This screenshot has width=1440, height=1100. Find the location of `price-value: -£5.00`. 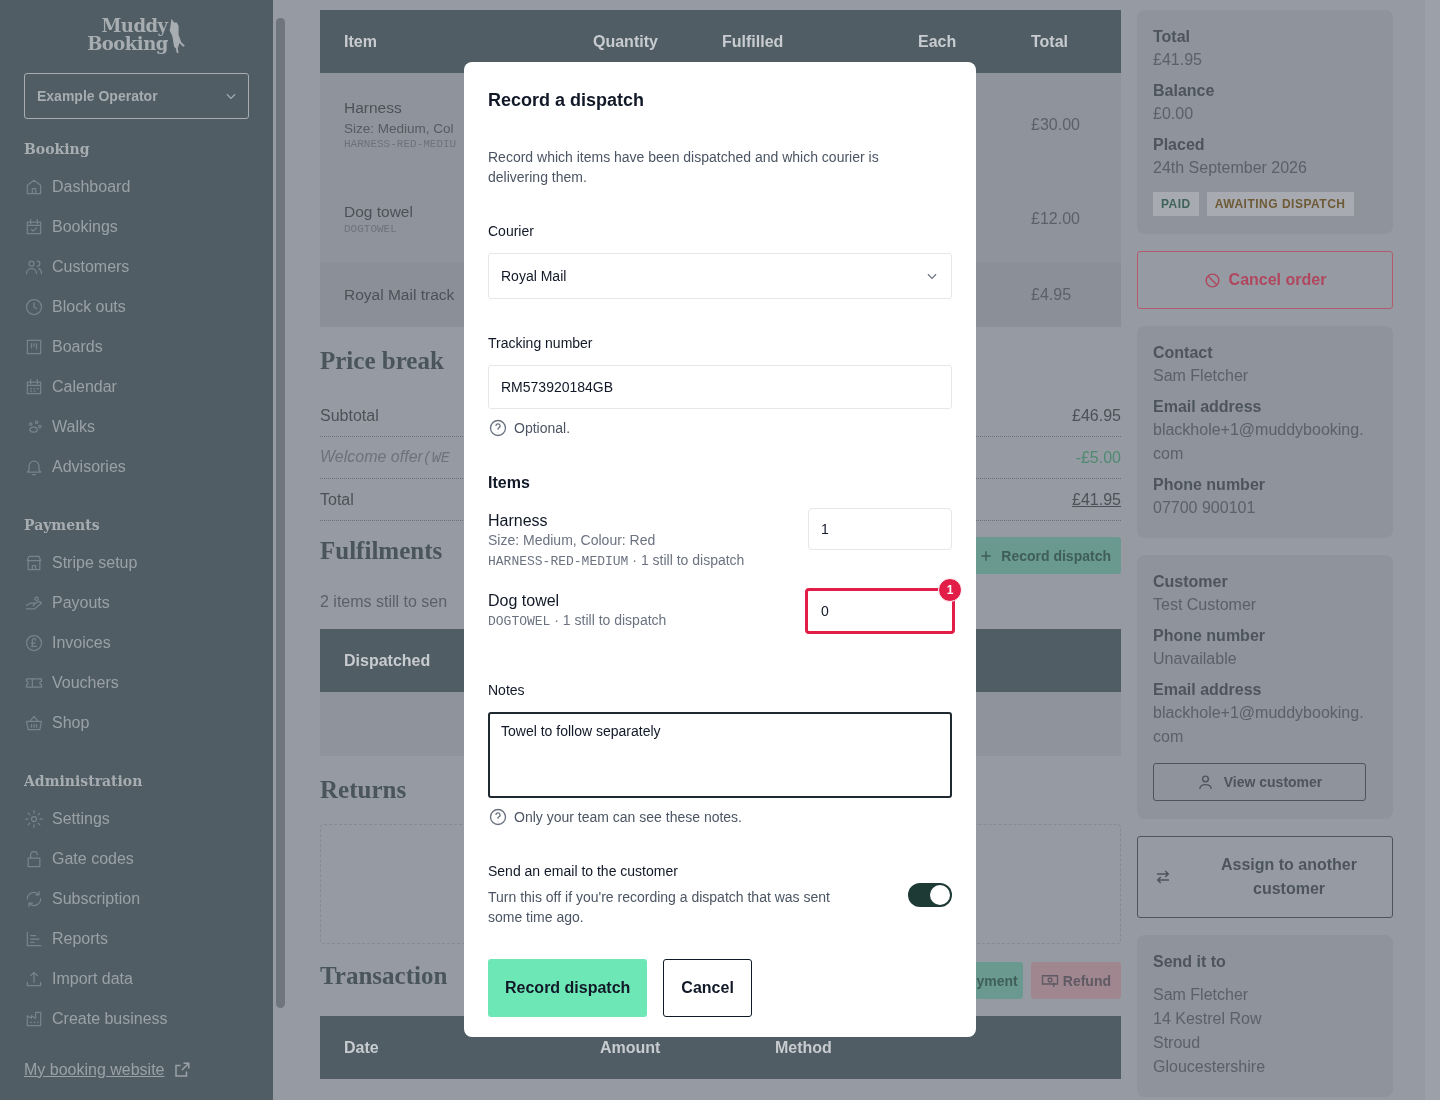

price-value: -£5.00 is located at coordinates (1098, 457).